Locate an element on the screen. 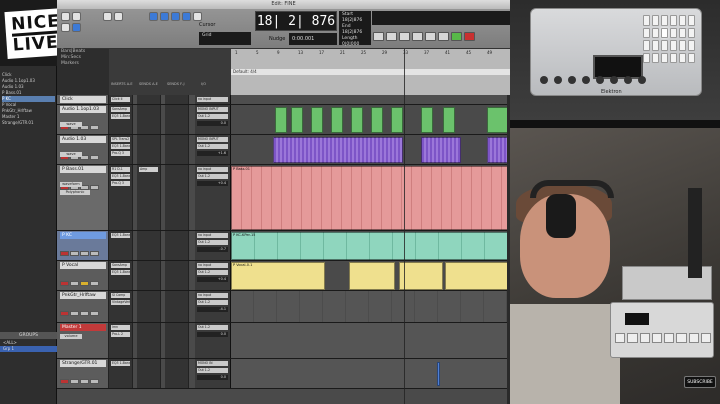 The image size is (720, 404). volume-readout: +1.6 is located at coordinates (212, 153).